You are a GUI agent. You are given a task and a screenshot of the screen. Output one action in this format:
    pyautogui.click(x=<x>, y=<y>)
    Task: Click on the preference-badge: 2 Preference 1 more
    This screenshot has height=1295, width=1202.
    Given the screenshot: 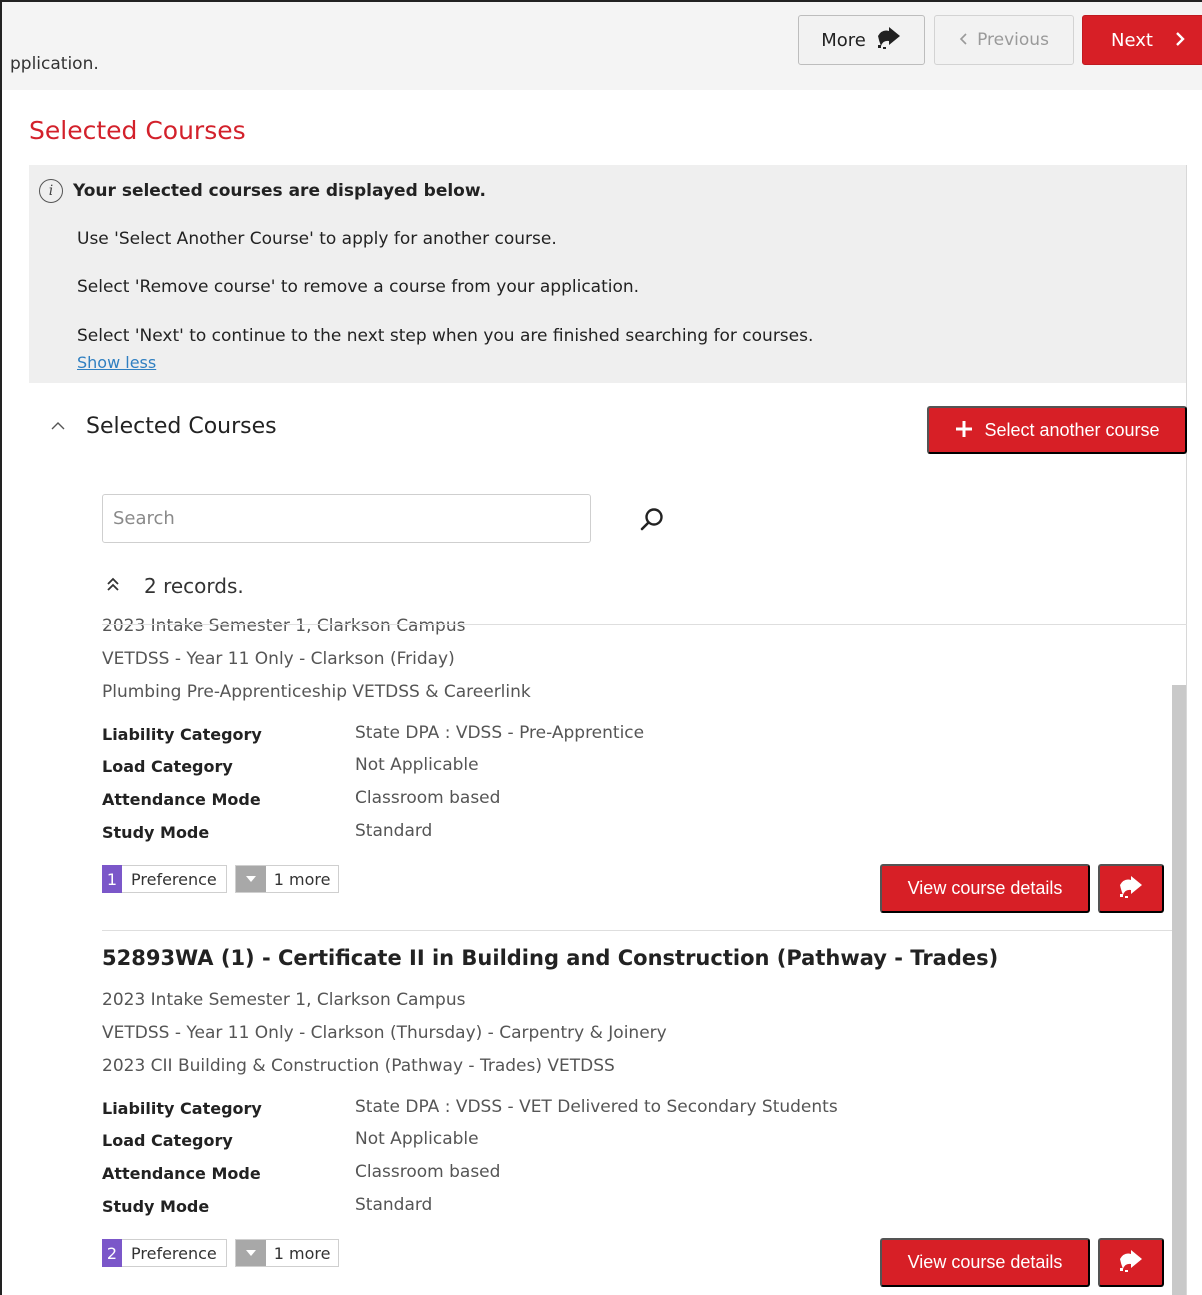 What is the action you would take?
    pyautogui.click(x=221, y=1253)
    